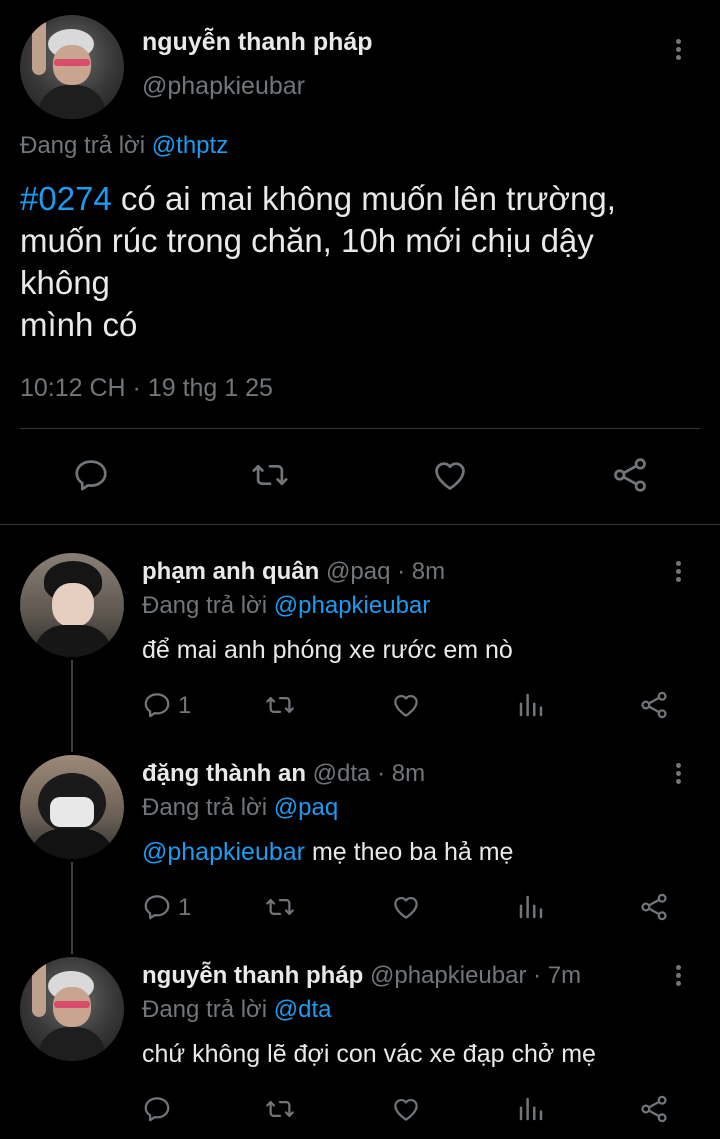 This screenshot has height=1139, width=720. Describe the element at coordinates (352, 605) in the screenshot. I see `reply-to-link: @phapkieubar` at that location.